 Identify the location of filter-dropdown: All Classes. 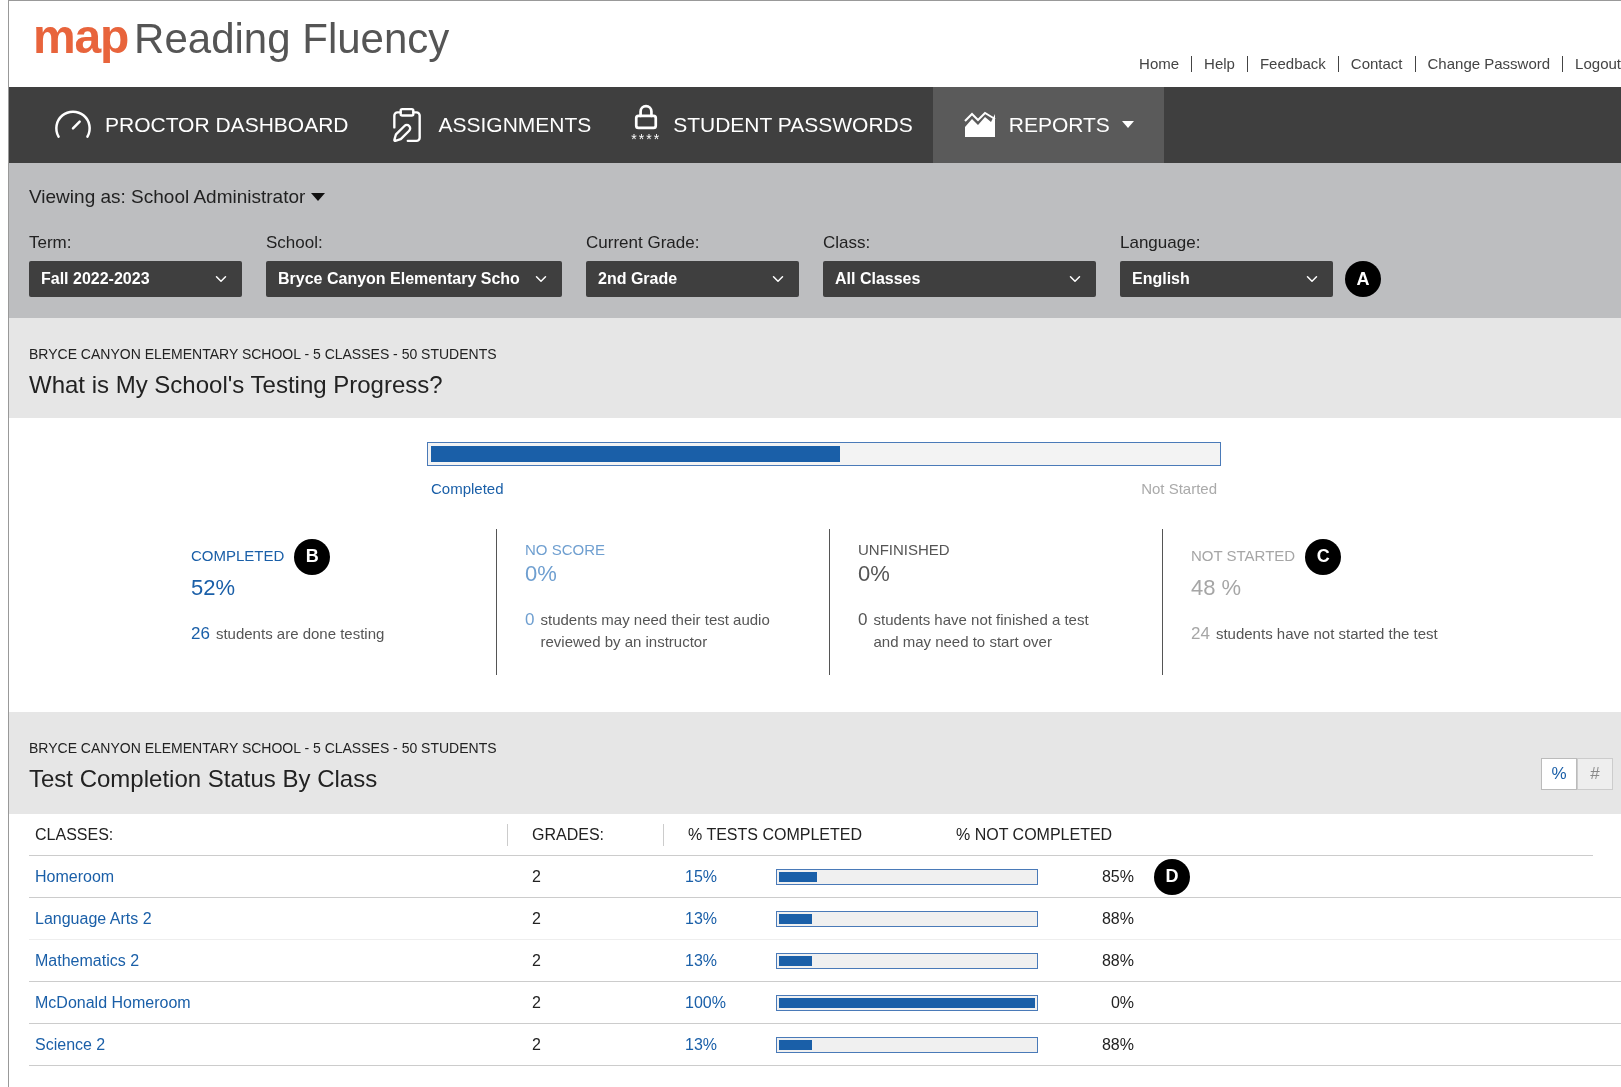
(959, 279).